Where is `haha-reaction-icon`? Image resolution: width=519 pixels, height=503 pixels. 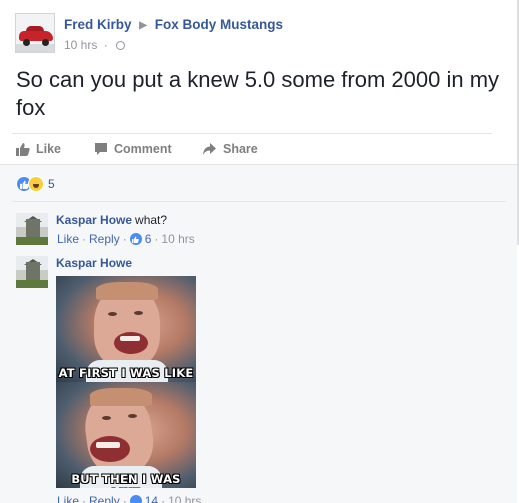 haha-reaction-icon is located at coordinates (36, 184).